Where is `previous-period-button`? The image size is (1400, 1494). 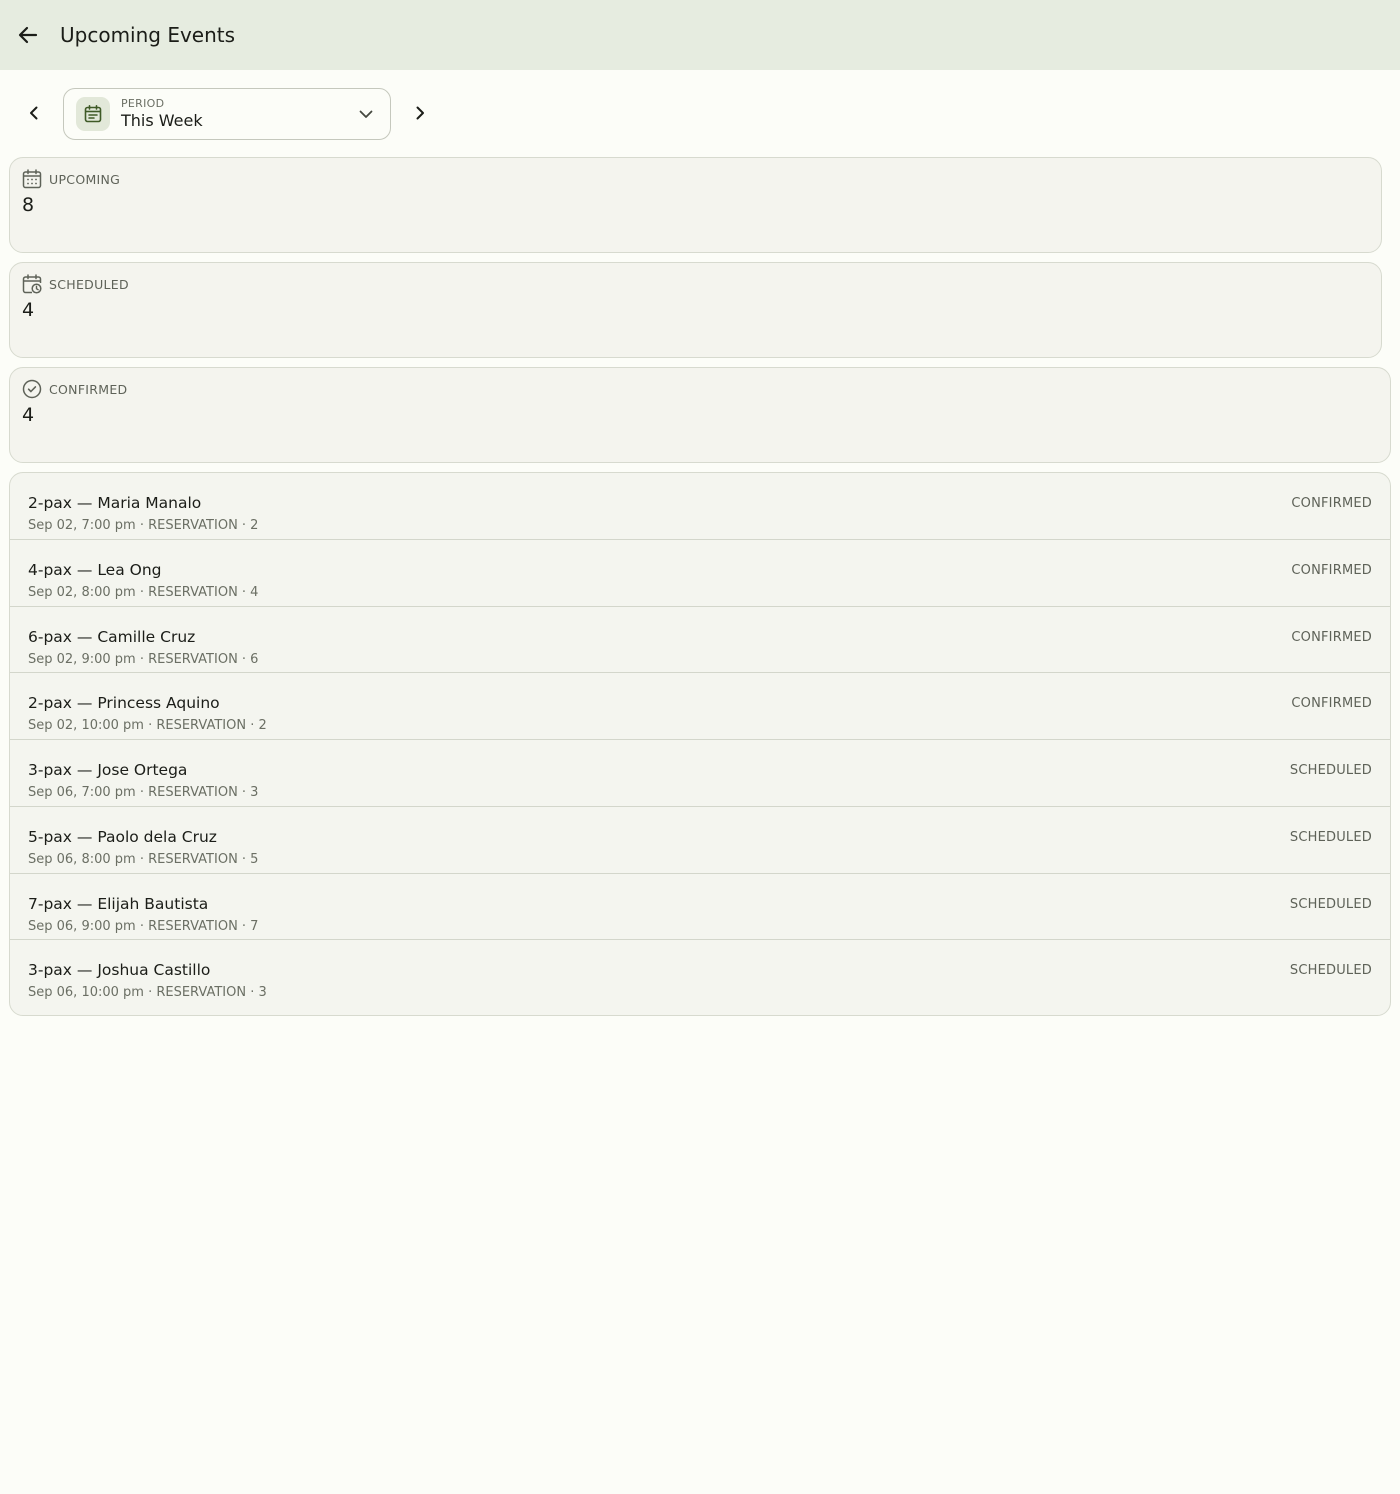 previous-period-button is located at coordinates (34, 113).